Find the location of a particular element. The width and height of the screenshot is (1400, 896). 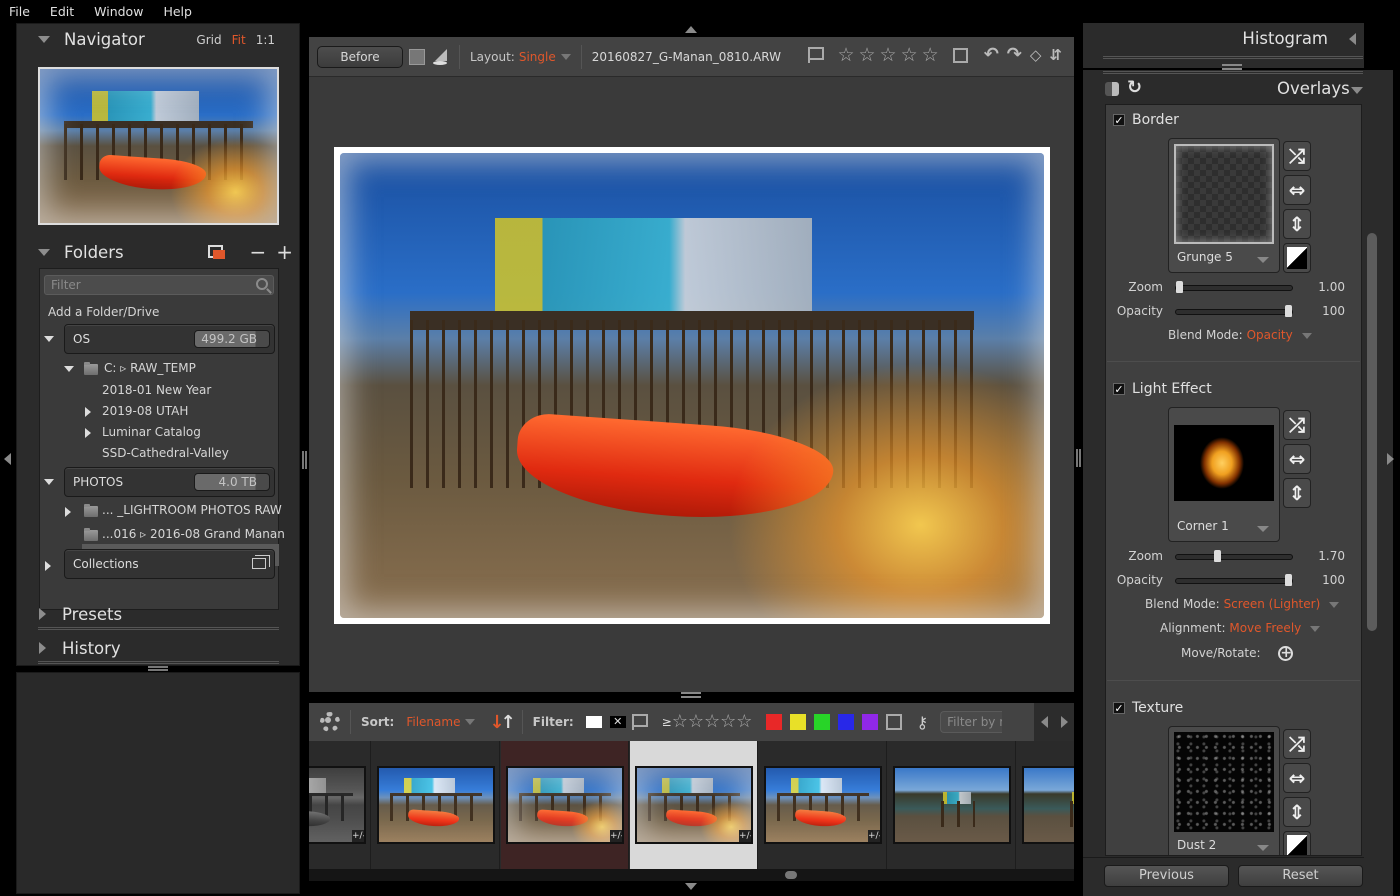

filter-color-blue is located at coordinates (846, 722).